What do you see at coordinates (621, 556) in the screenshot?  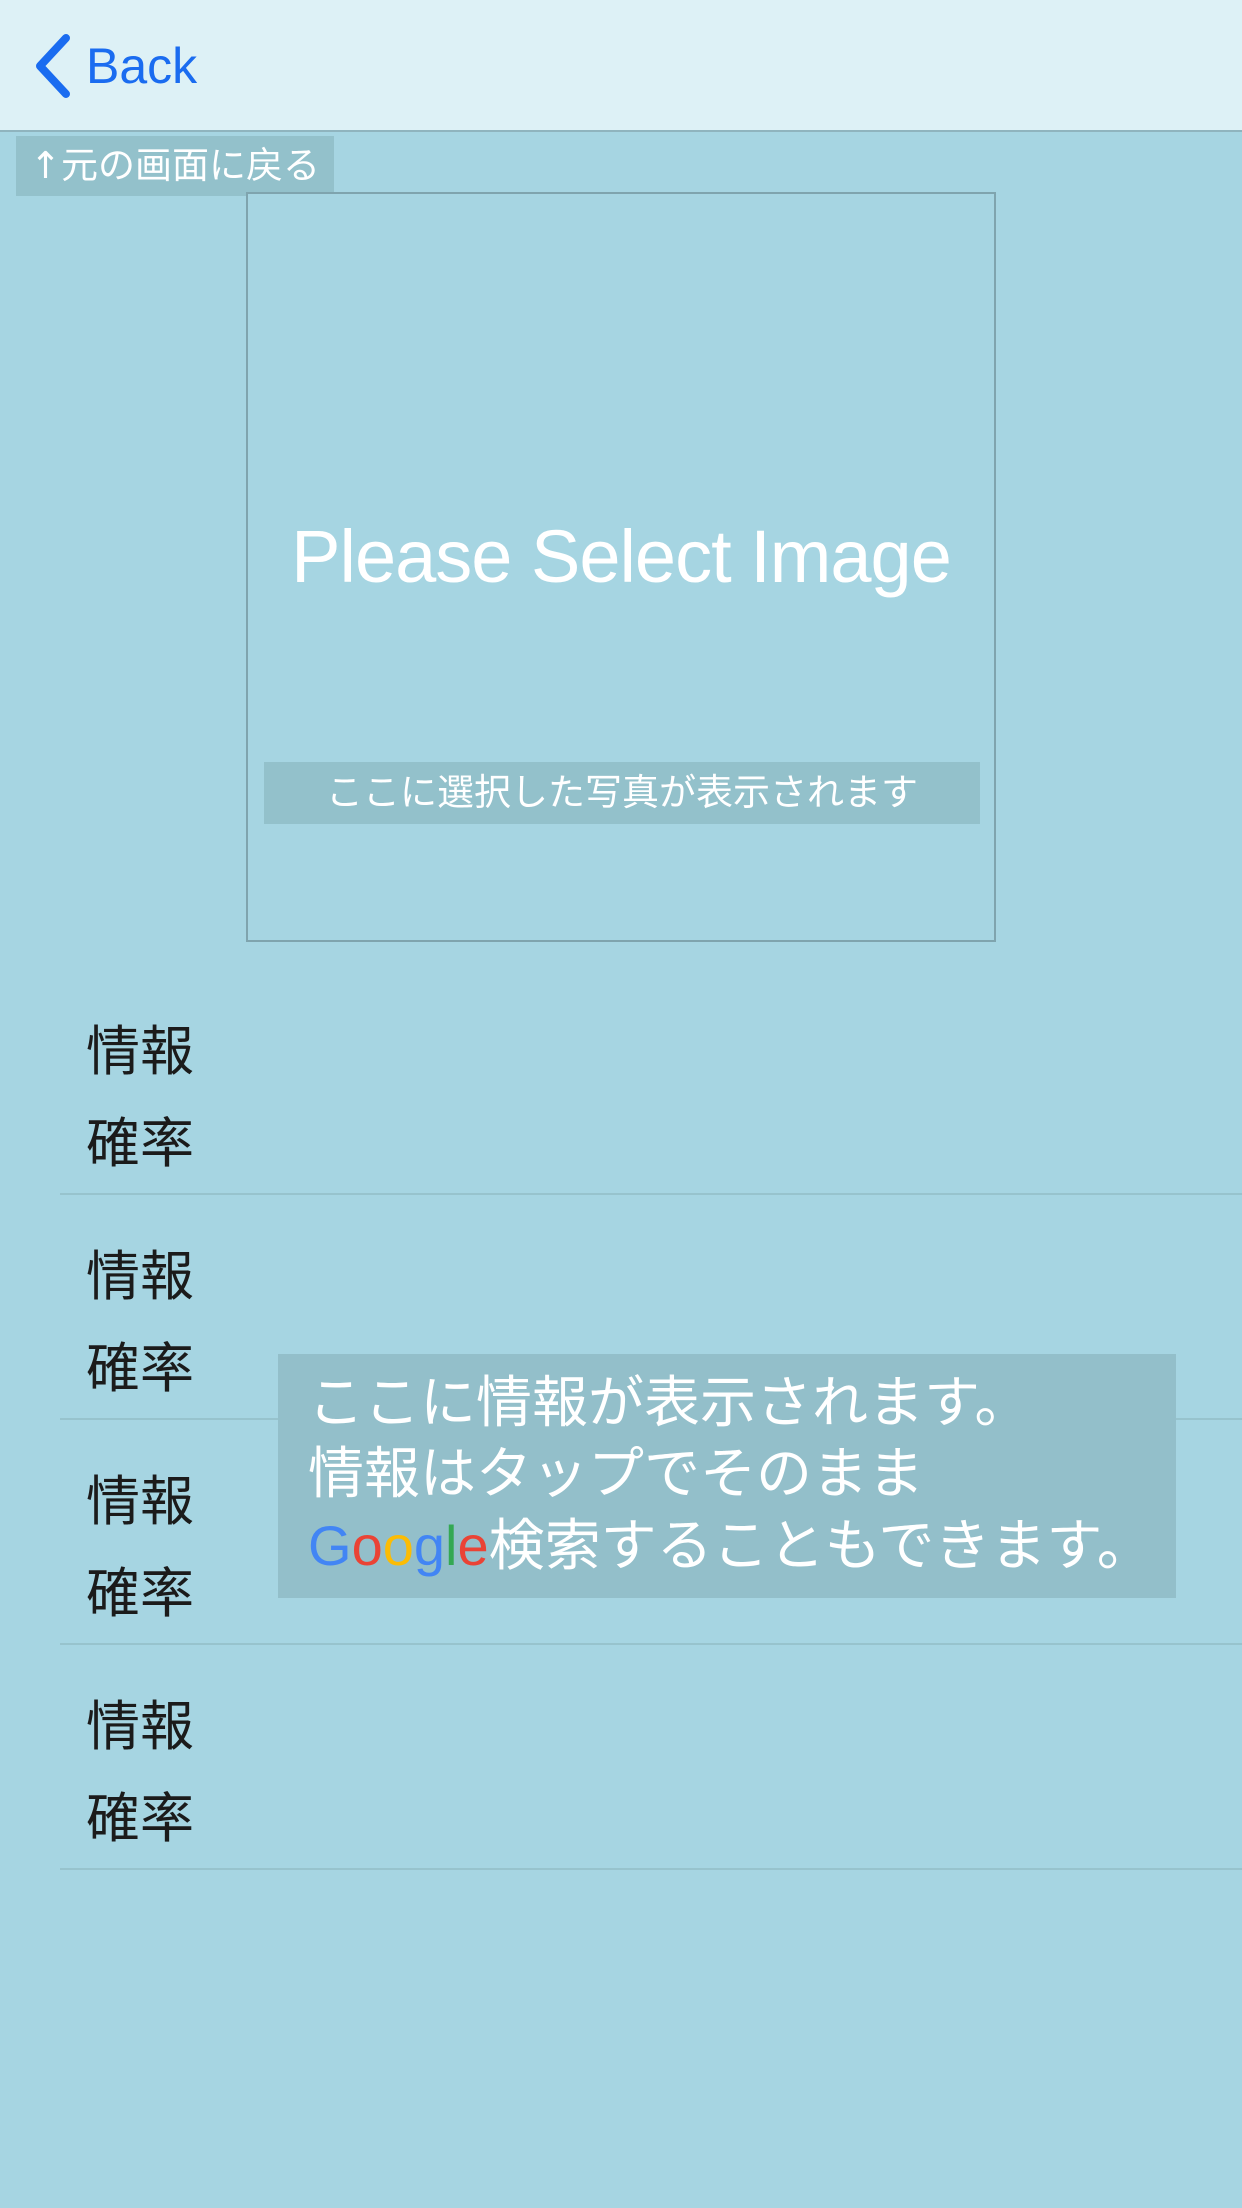 I see `placeholder-text: Please Select Image` at bounding box center [621, 556].